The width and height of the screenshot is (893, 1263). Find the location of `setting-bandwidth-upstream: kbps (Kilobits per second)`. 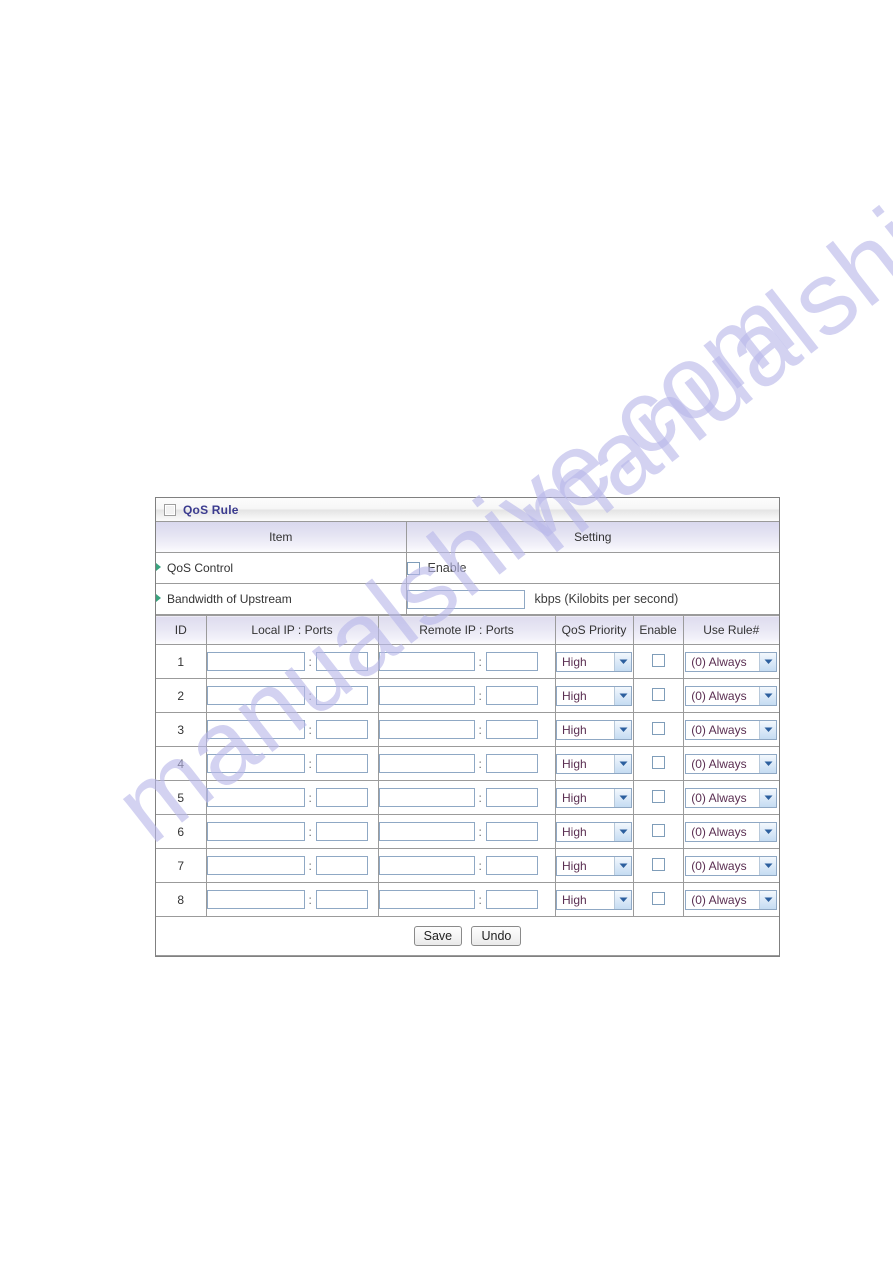

setting-bandwidth-upstream: kbps (Kilobits per second) is located at coordinates (592, 599).